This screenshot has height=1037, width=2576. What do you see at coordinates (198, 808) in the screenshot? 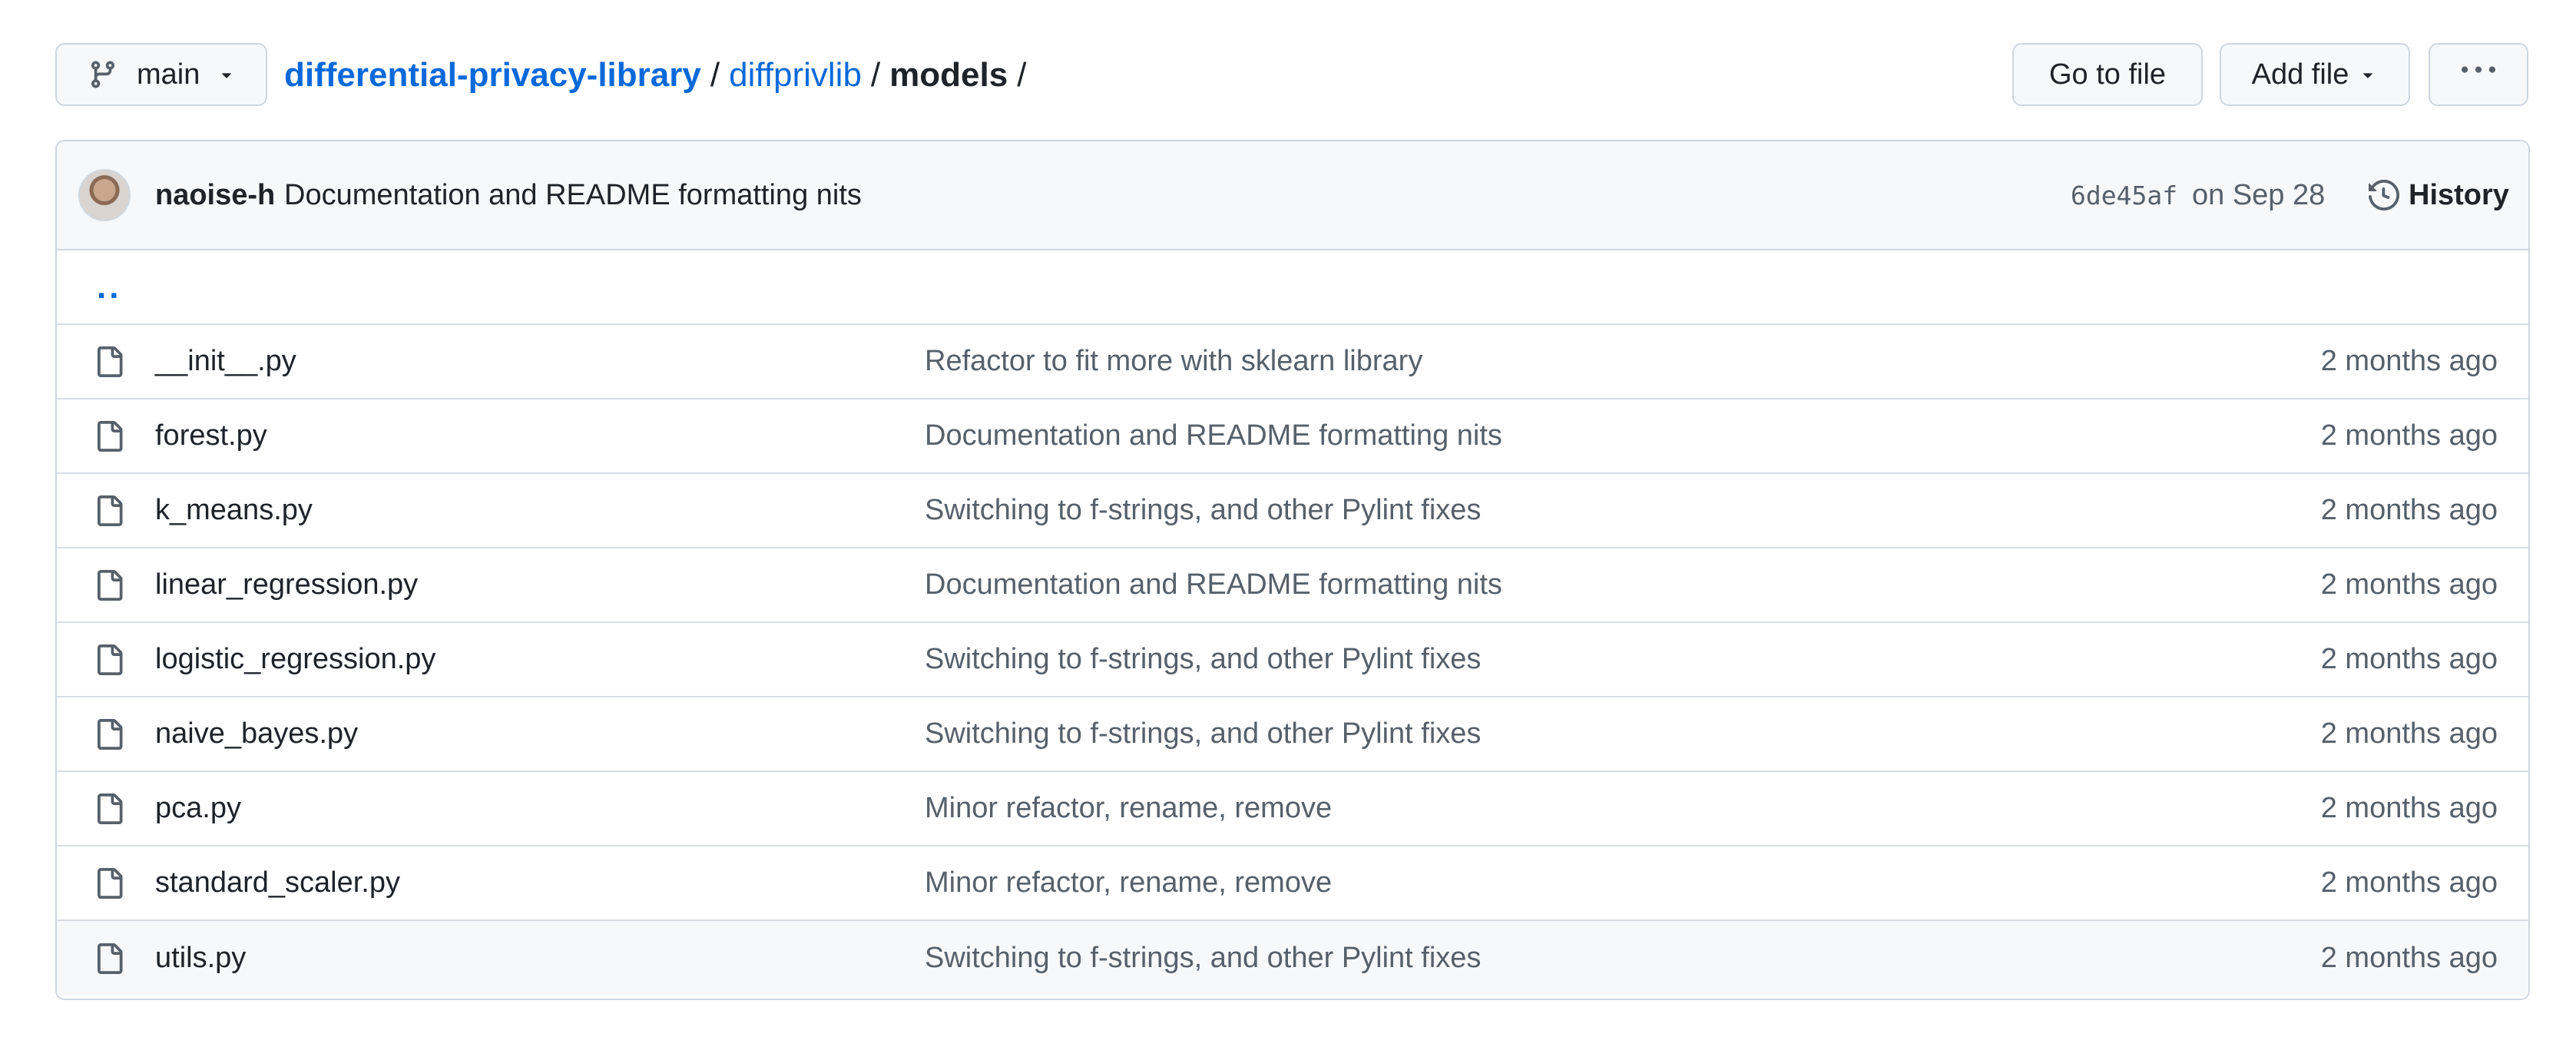
I see `file-name-link: pca.py` at bounding box center [198, 808].